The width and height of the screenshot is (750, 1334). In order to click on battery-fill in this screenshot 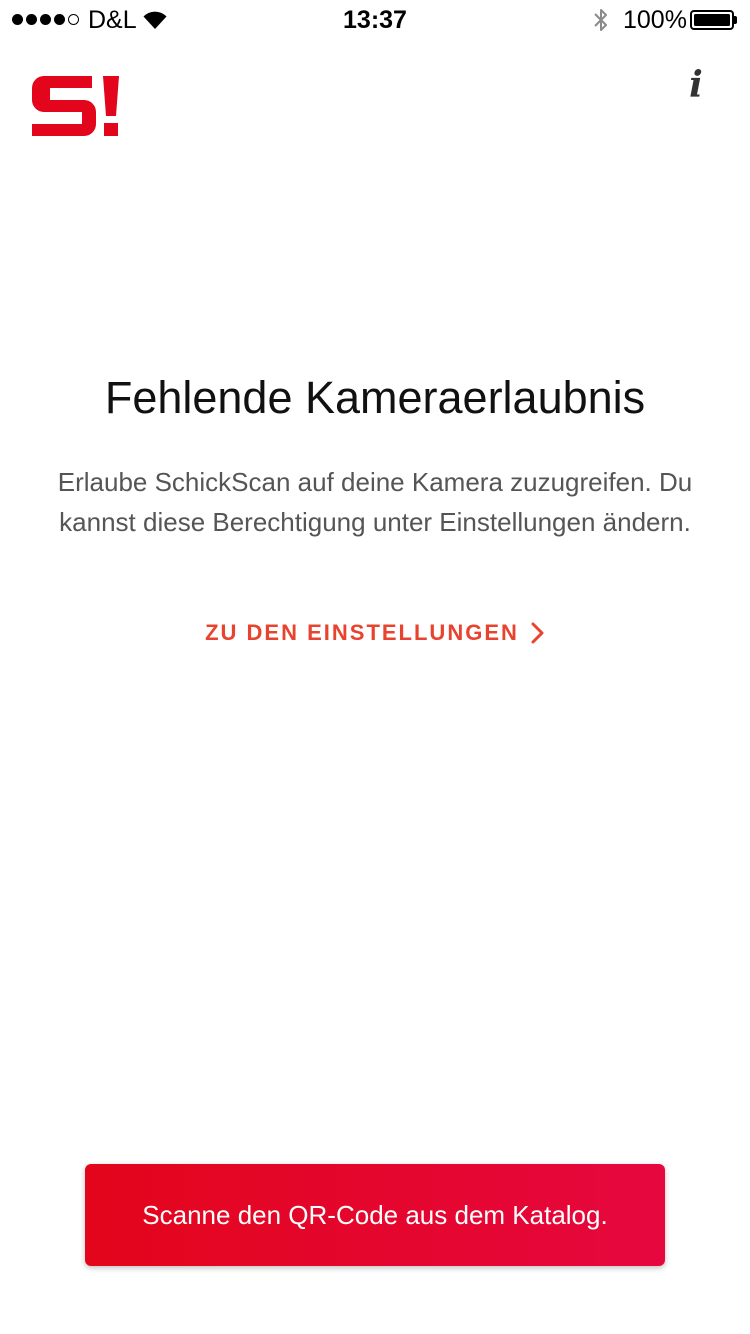, I will do `click(712, 20)`.